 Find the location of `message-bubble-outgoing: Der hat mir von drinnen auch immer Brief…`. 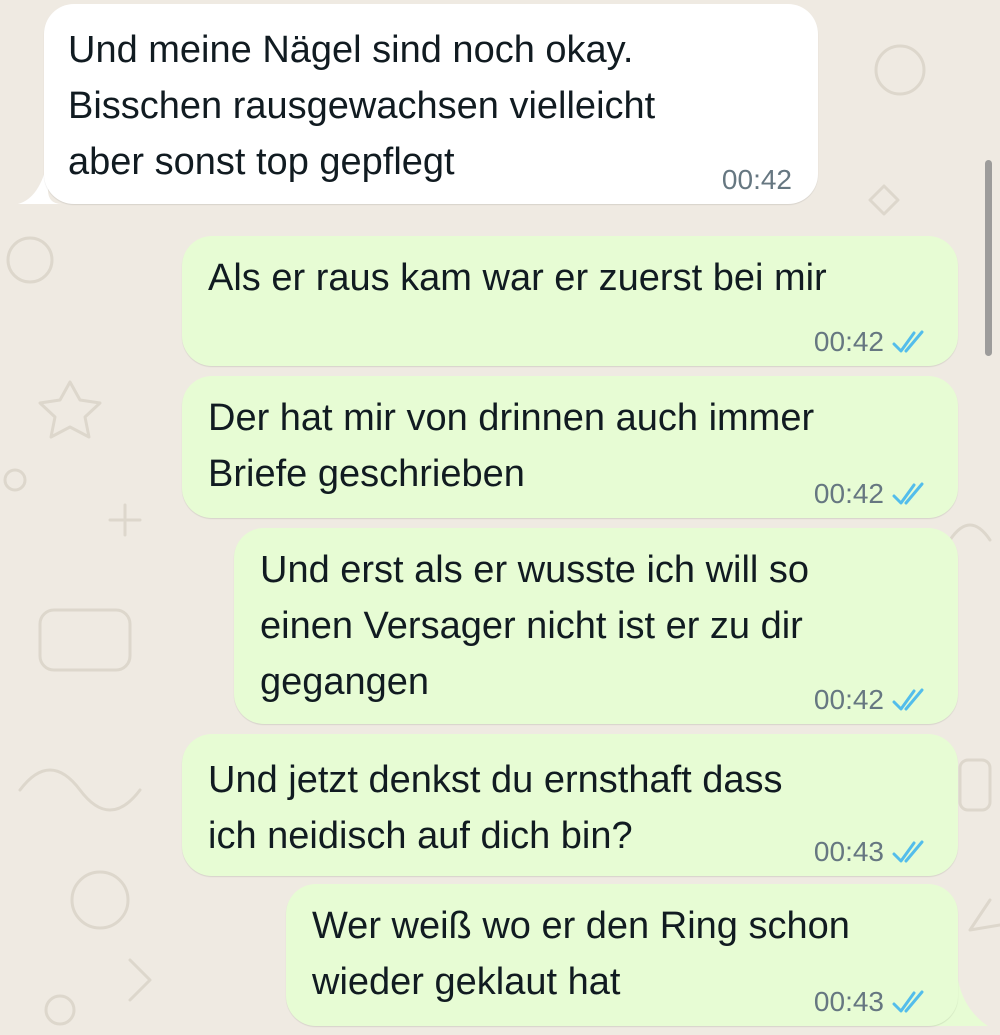

message-bubble-outgoing: Der hat mir von drinnen auch immer Brief… is located at coordinates (570, 447).